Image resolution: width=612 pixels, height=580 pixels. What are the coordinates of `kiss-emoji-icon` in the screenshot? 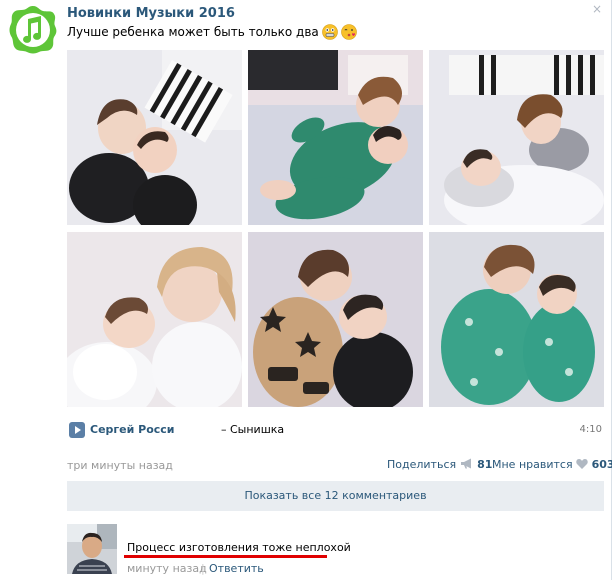 It's located at (348, 32).